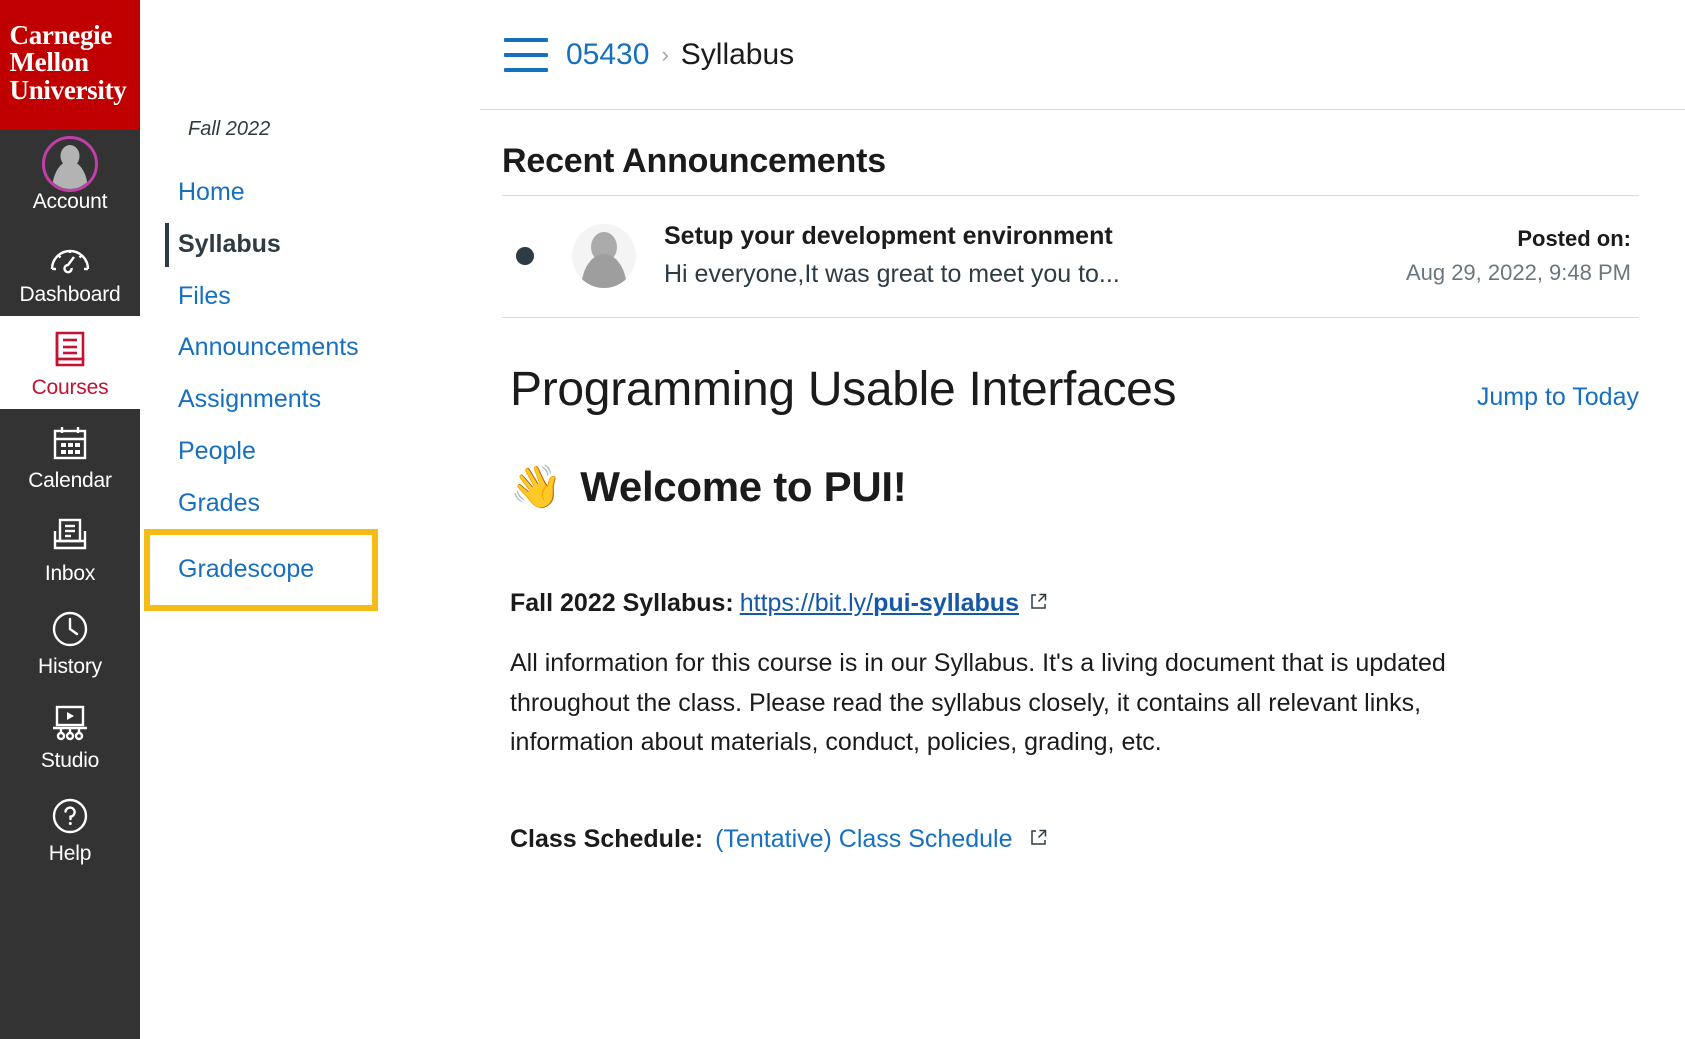 The height and width of the screenshot is (1039, 1685). What do you see at coordinates (70, 536) in the screenshot?
I see `inbox-tray-icon` at bounding box center [70, 536].